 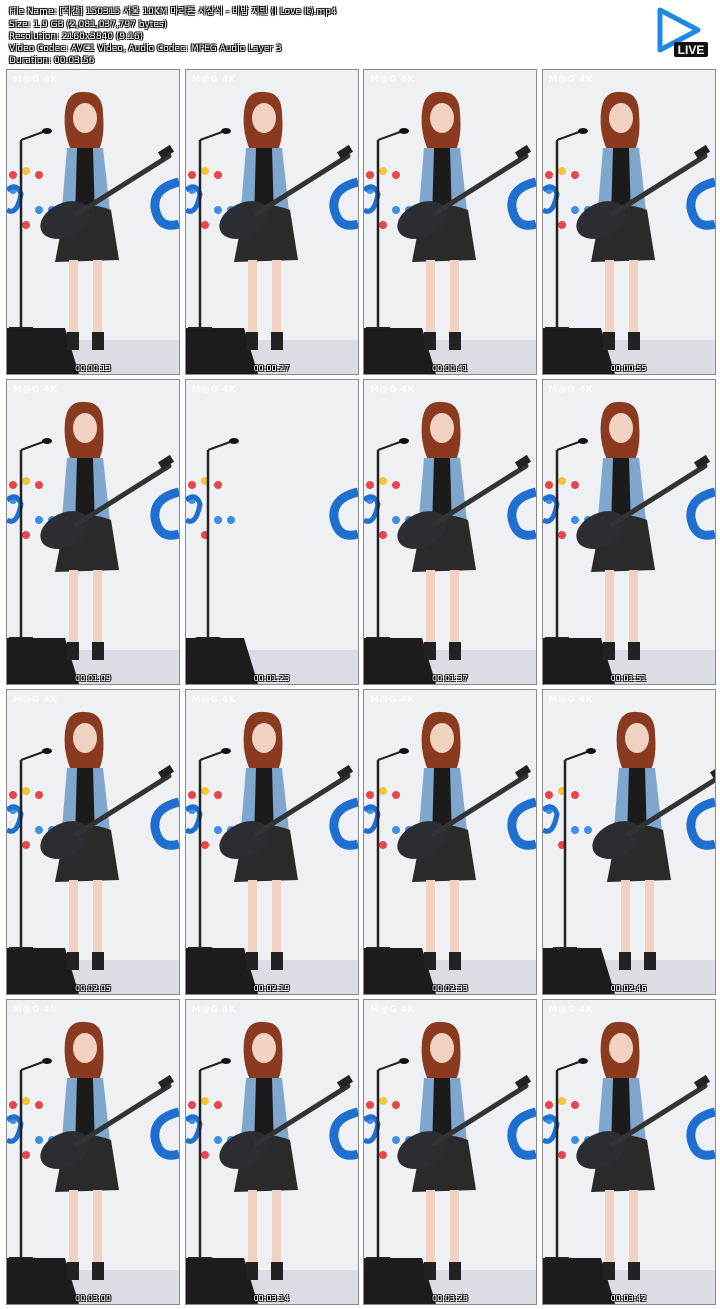 I want to click on video-thumbnail: M@G 4K 00:01:23, so click(x=271, y=532).